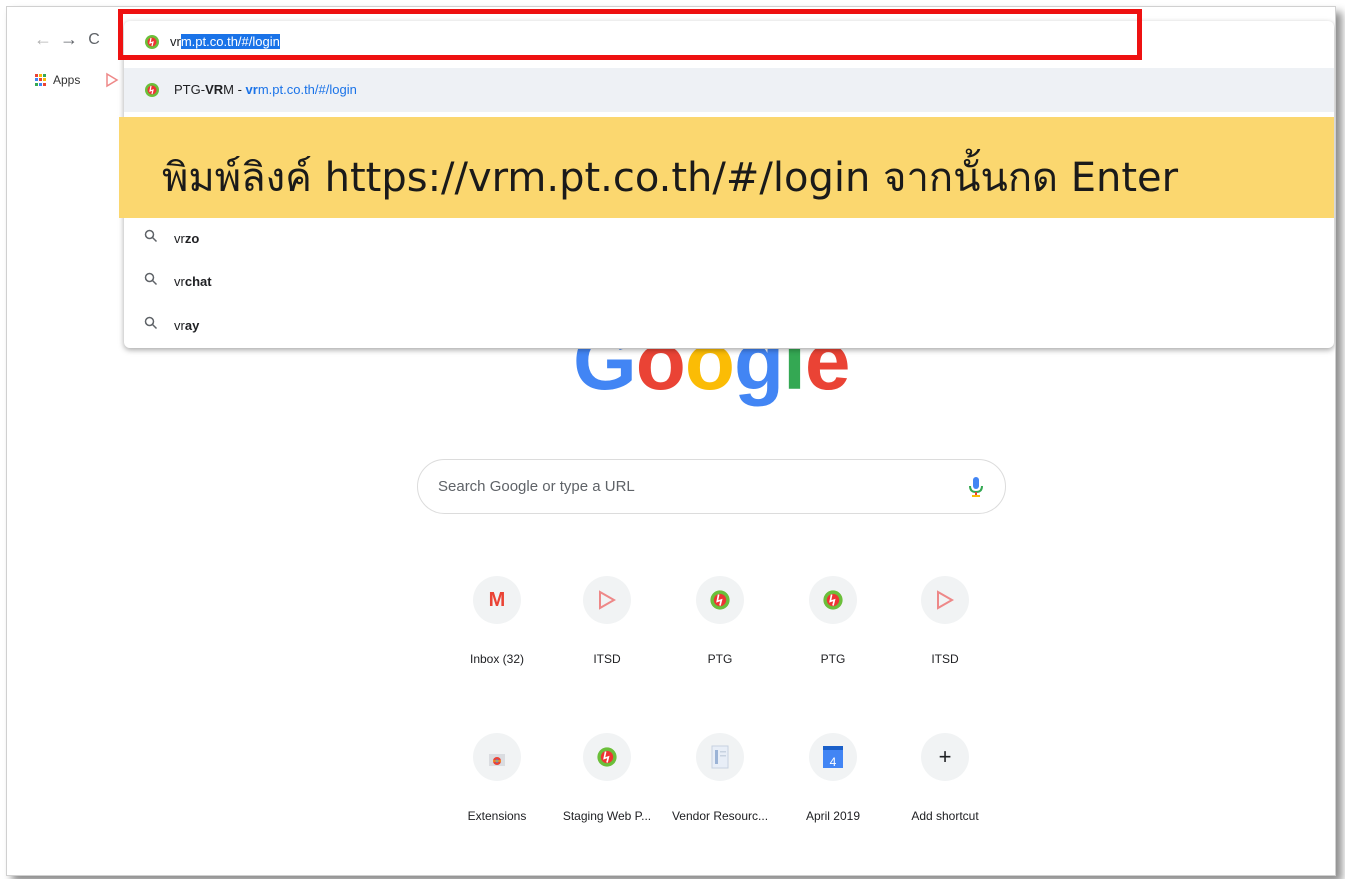  Describe the element at coordinates (497, 659) in the screenshot. I see `shortcut-label: Inbox (32)` at that location.